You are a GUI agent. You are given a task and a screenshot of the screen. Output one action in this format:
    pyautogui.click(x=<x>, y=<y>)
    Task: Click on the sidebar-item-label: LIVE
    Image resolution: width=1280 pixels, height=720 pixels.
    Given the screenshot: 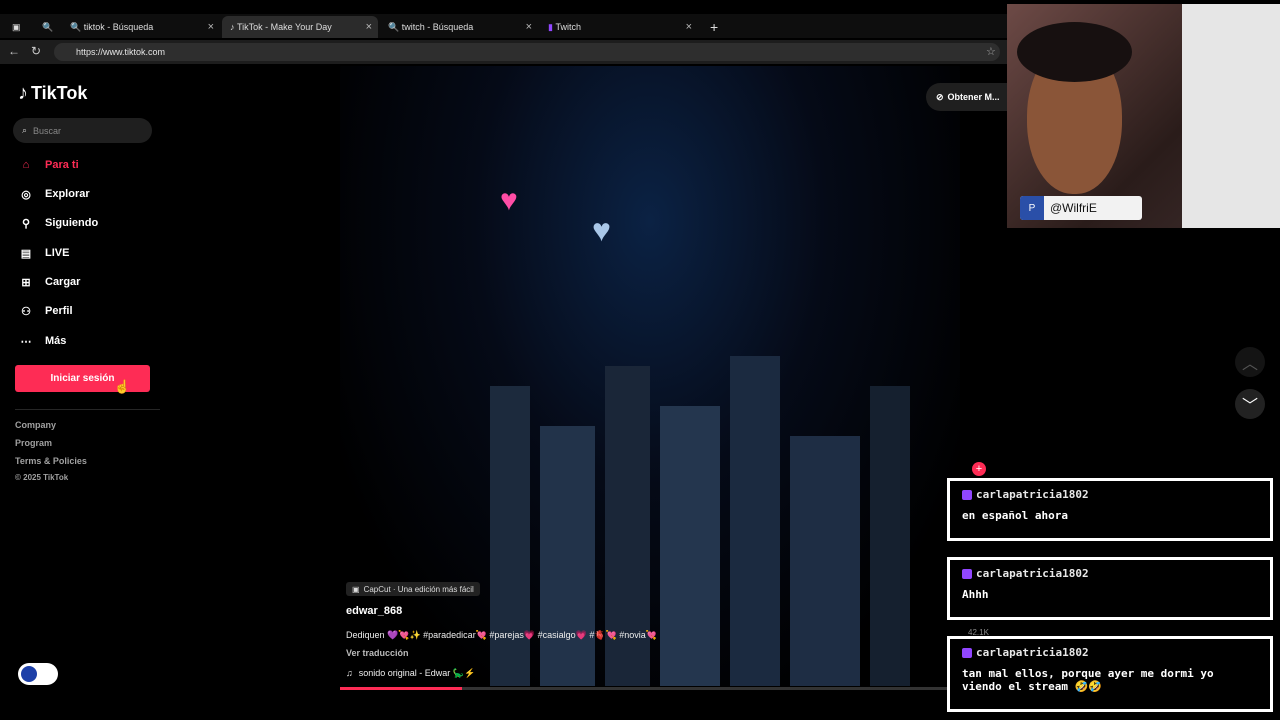 What is the action you would take?
    pyautogui.click(x=57, y=253)
    